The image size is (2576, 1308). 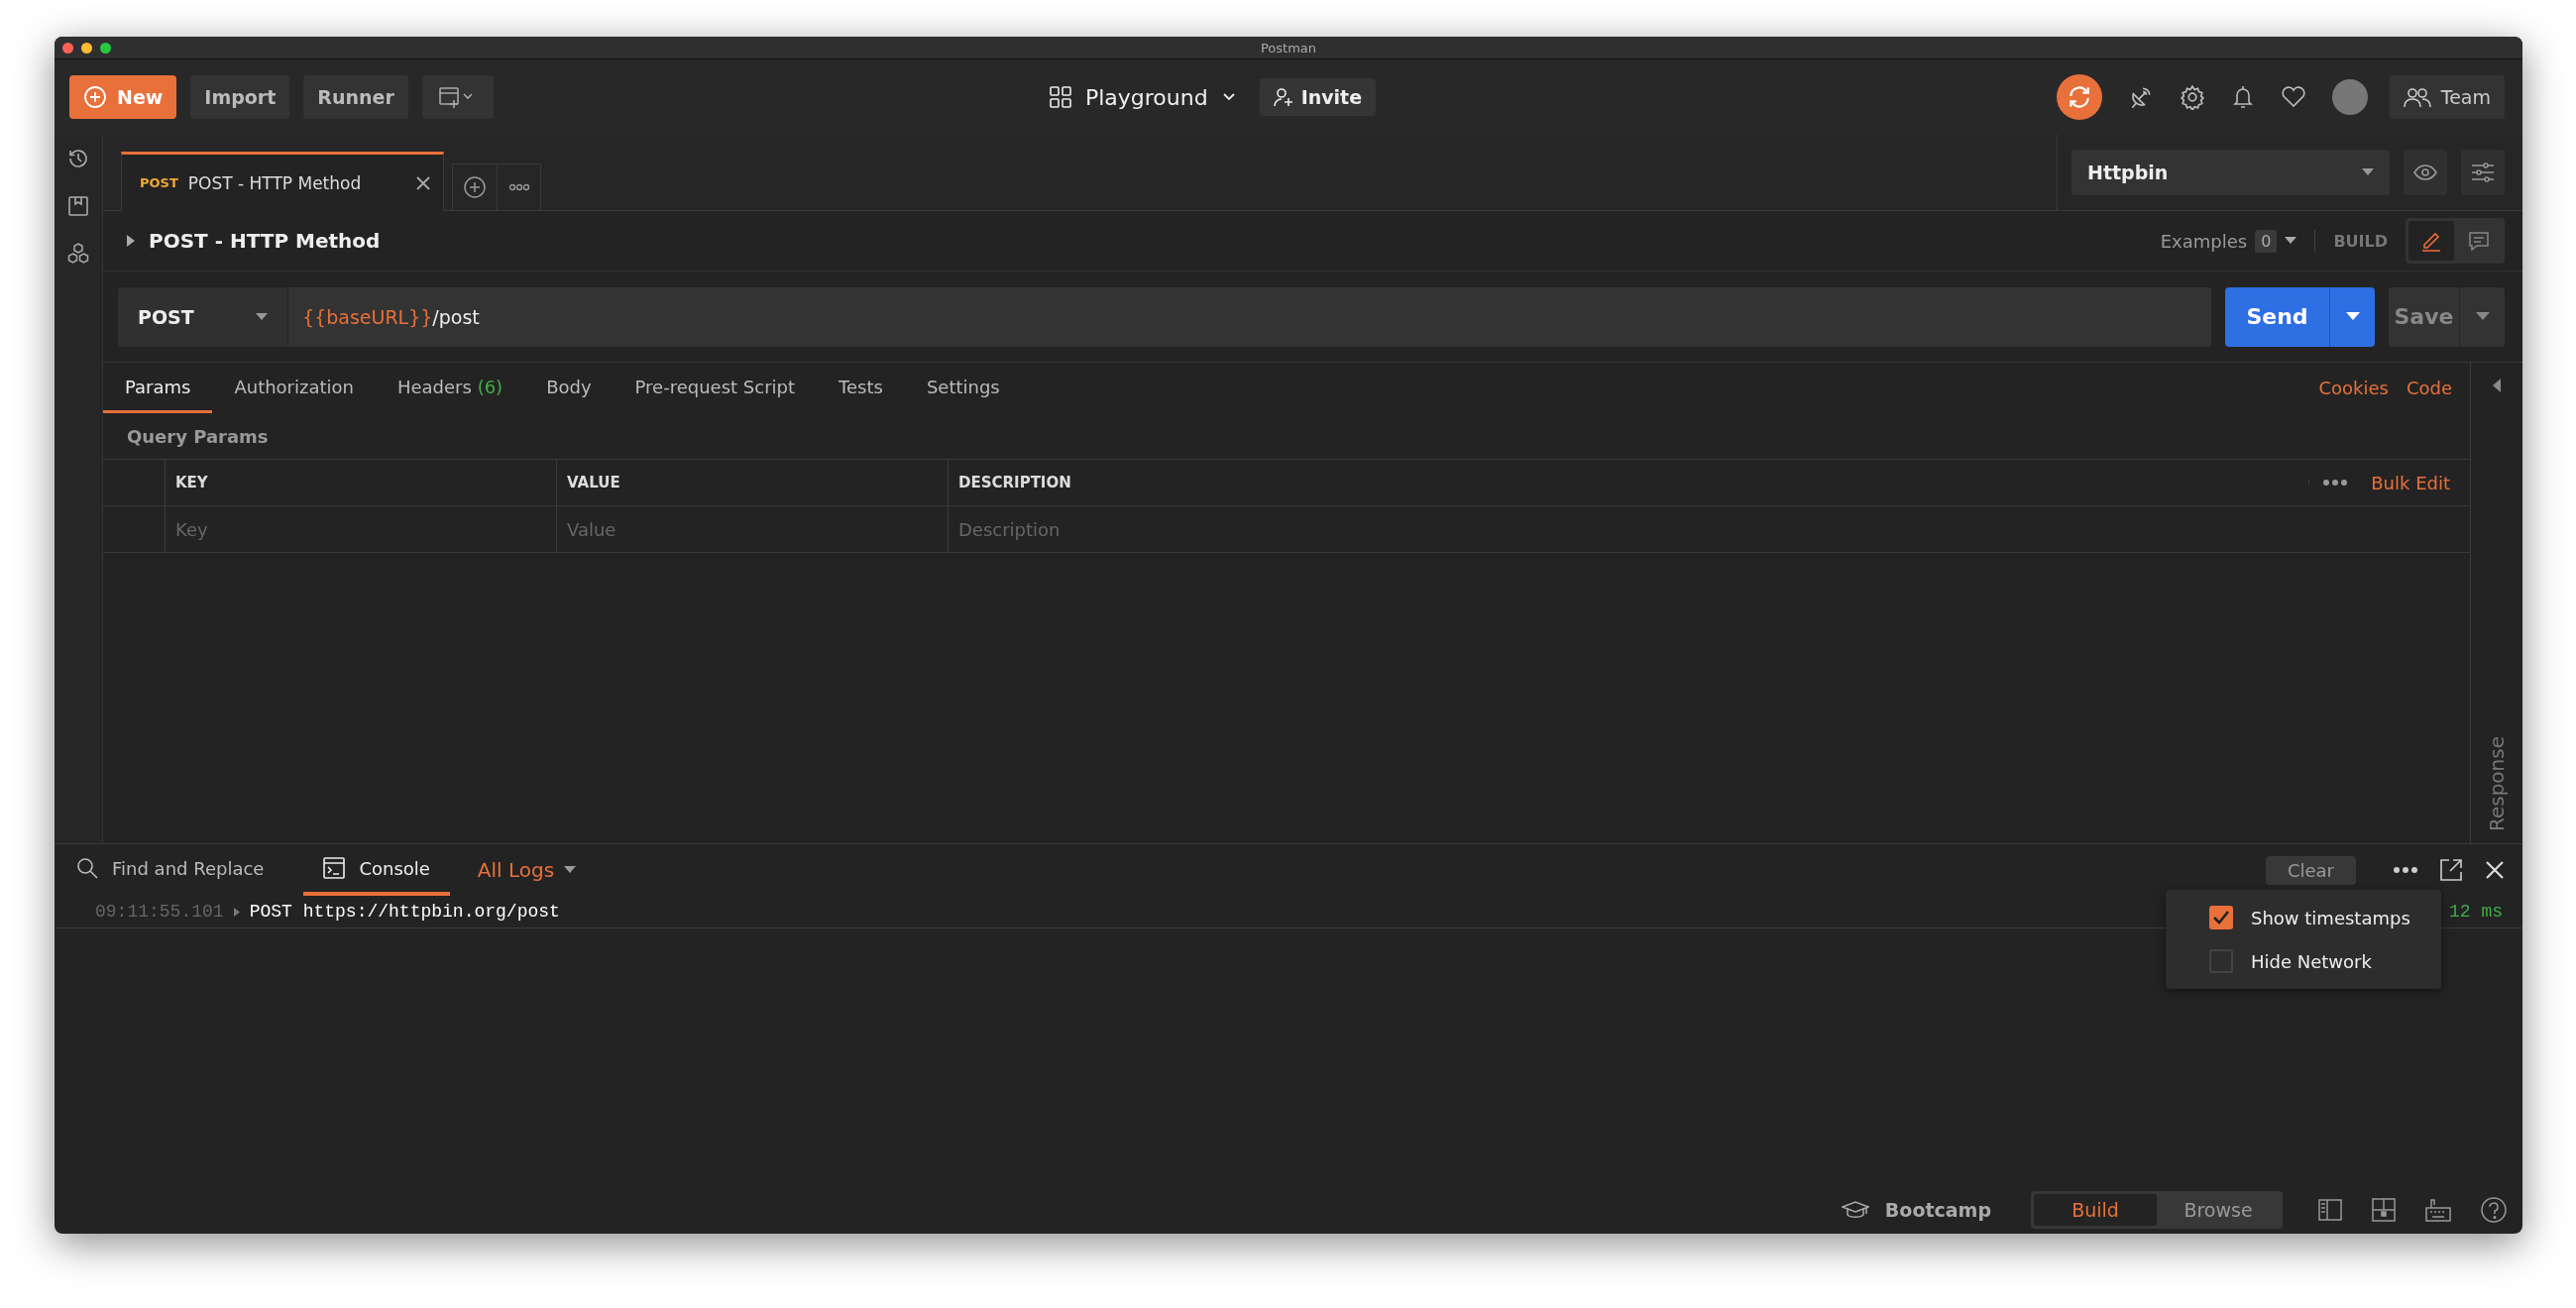 What do you see at coordinates (2349, 97) in the screenshot?
I see `avatar` at bounding box center [2349, 97].